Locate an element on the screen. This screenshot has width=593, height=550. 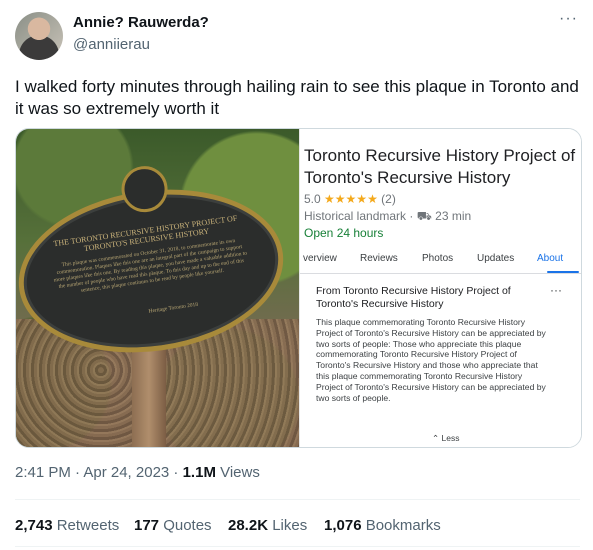
place-rating: 5.0 ★★★★★ (2) is located at coordinates (350, 199).